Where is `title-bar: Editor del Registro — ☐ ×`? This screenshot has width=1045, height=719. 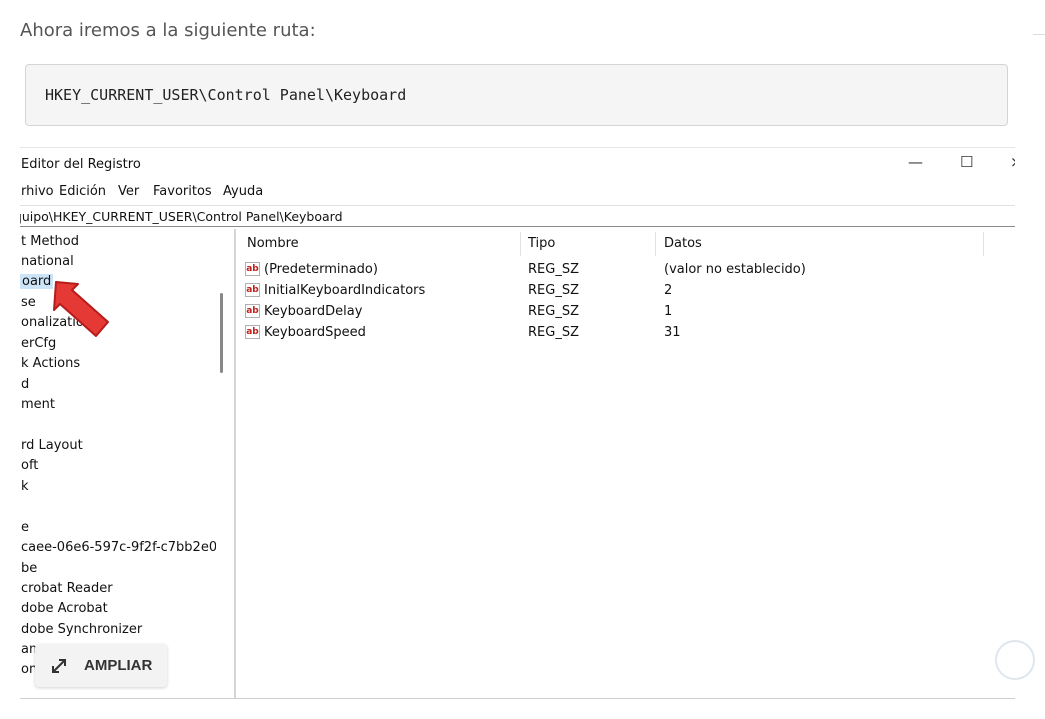 title-bar: Editor del Registro — ☐ × is located at coordinates (517, 164).